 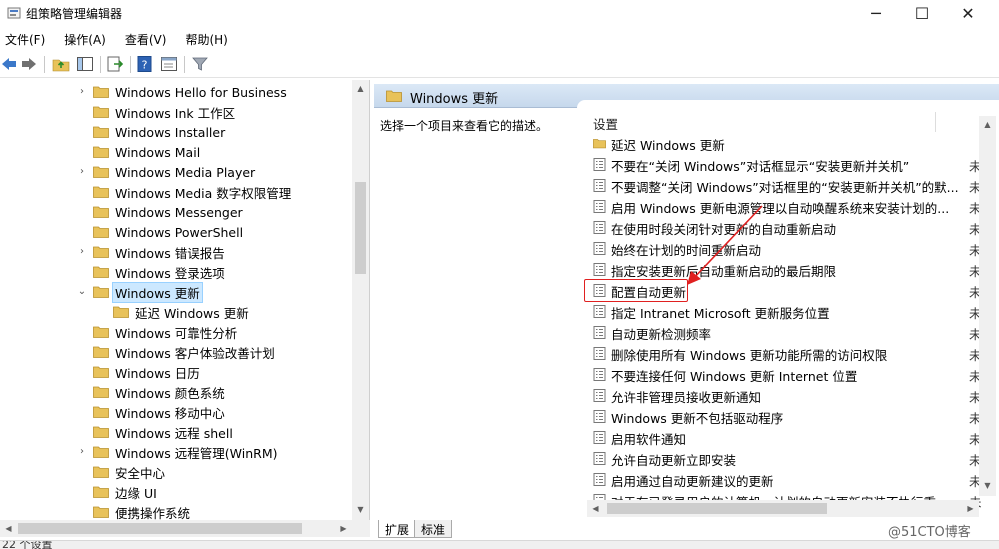 I want to click on tree-item-label: 延迟 Windows 更新, so click(x=192, y=313).